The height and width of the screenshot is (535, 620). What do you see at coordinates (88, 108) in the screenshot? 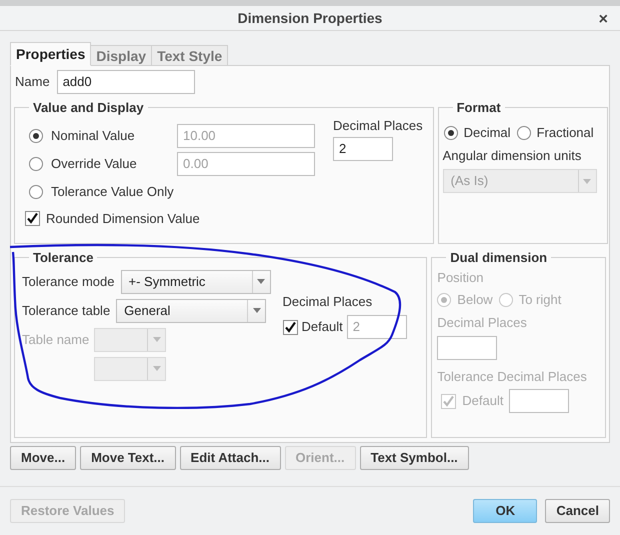
I see `group-title: Value and Display` at bounding box center [88, 108].